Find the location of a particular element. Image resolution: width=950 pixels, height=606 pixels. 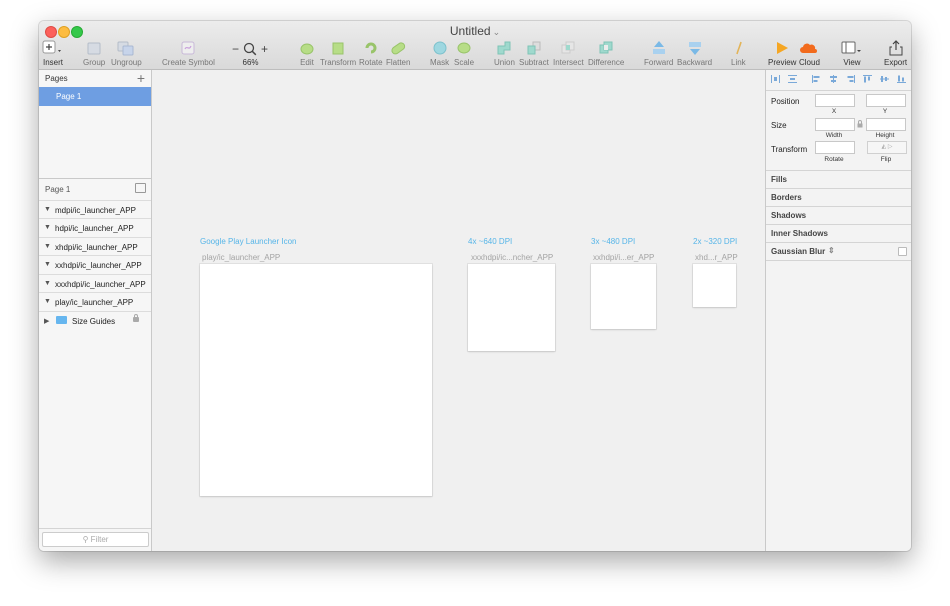

forward-button: Forward is located at coordinates (658, 52).